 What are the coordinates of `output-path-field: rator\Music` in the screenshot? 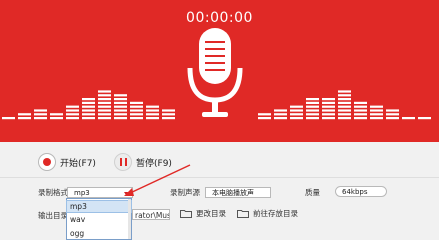 It's located at (151, 214).